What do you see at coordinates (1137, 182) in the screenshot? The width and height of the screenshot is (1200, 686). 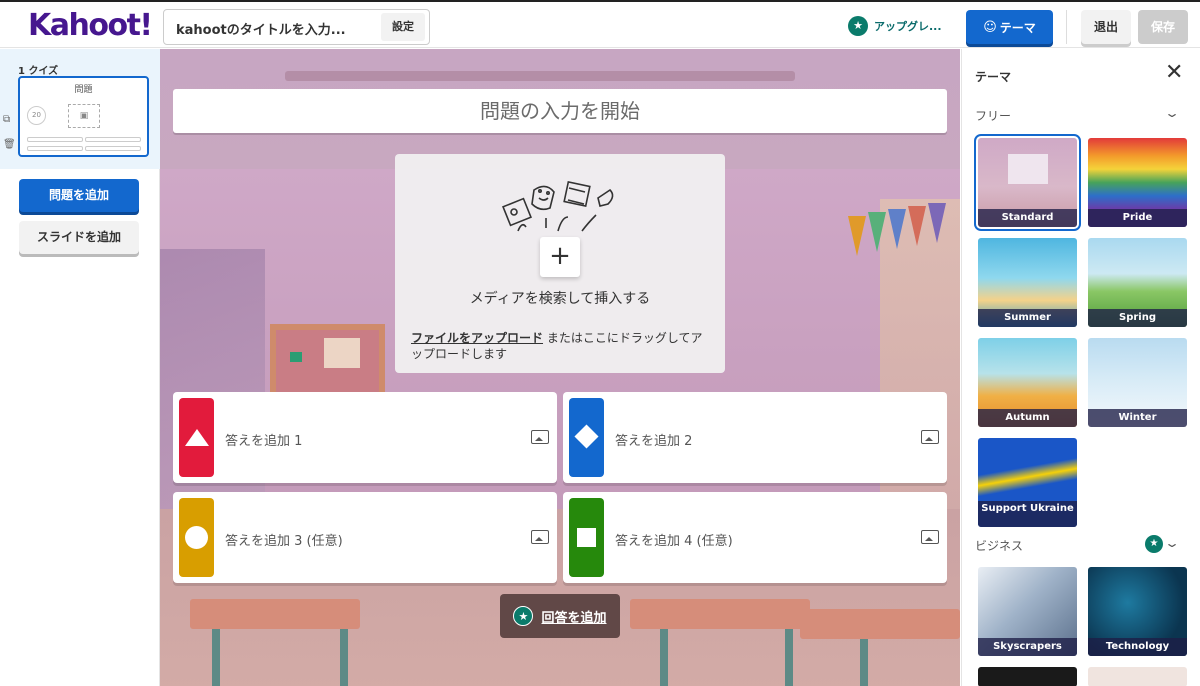 I see `theme-pride: Pride` at bounding box center [1137, 182].